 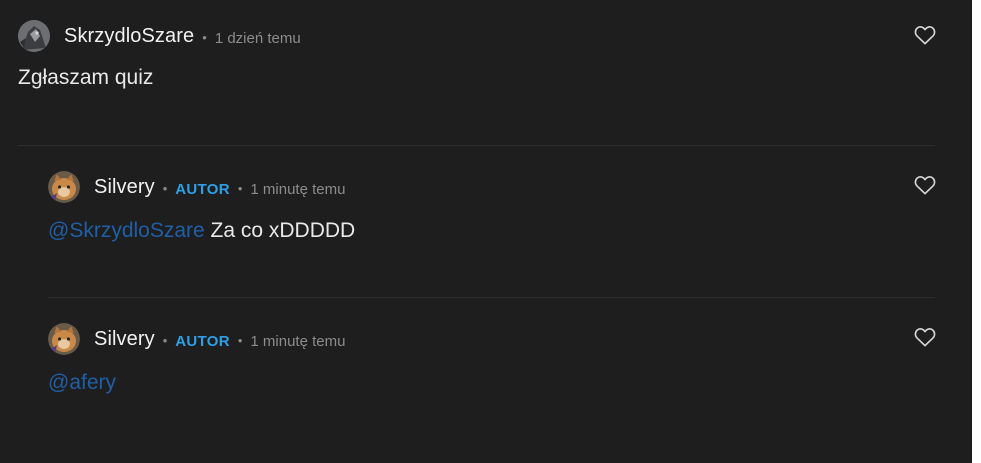 What do you see at coordinates (86, 77) in the screenshot?
I see `comment-body: Zgłaszam quiz` at bounding box center [86, 77].